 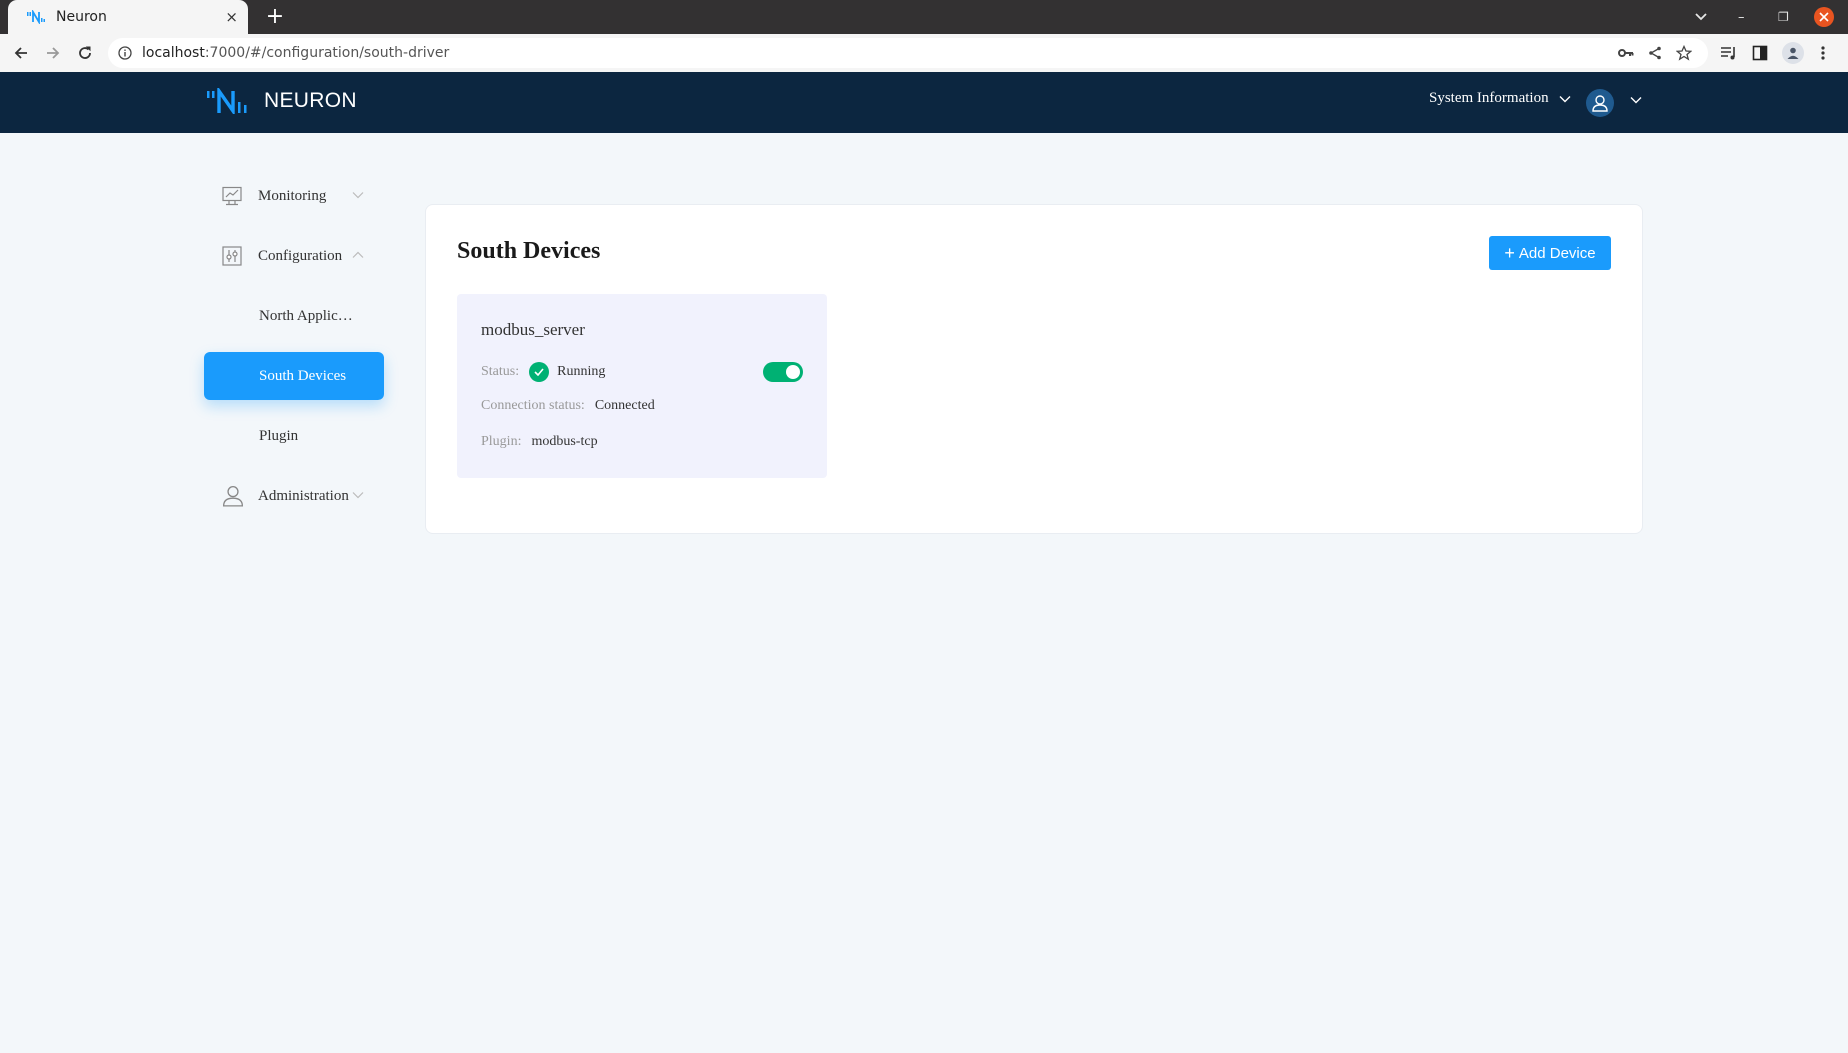 I want to click on key-icon, so click(x=1626, y=53).